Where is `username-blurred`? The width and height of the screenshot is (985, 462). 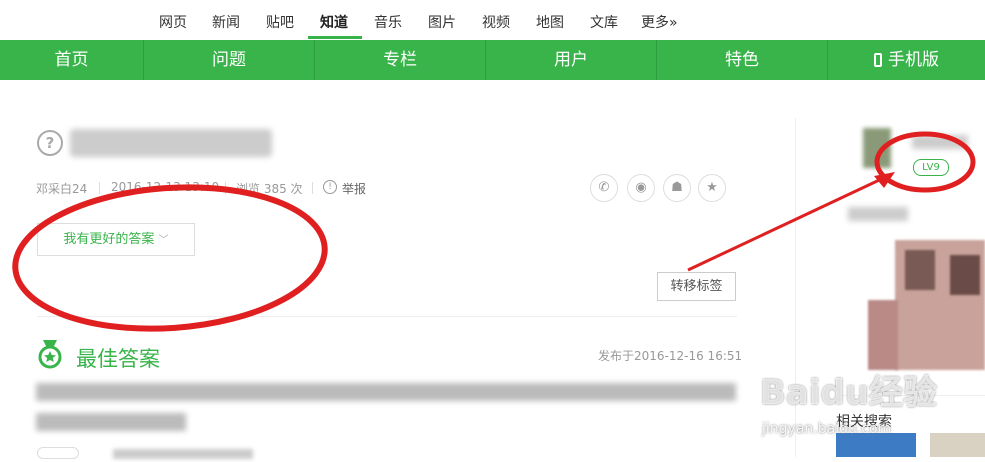 username-blurred is located at coordinates (940, 142).